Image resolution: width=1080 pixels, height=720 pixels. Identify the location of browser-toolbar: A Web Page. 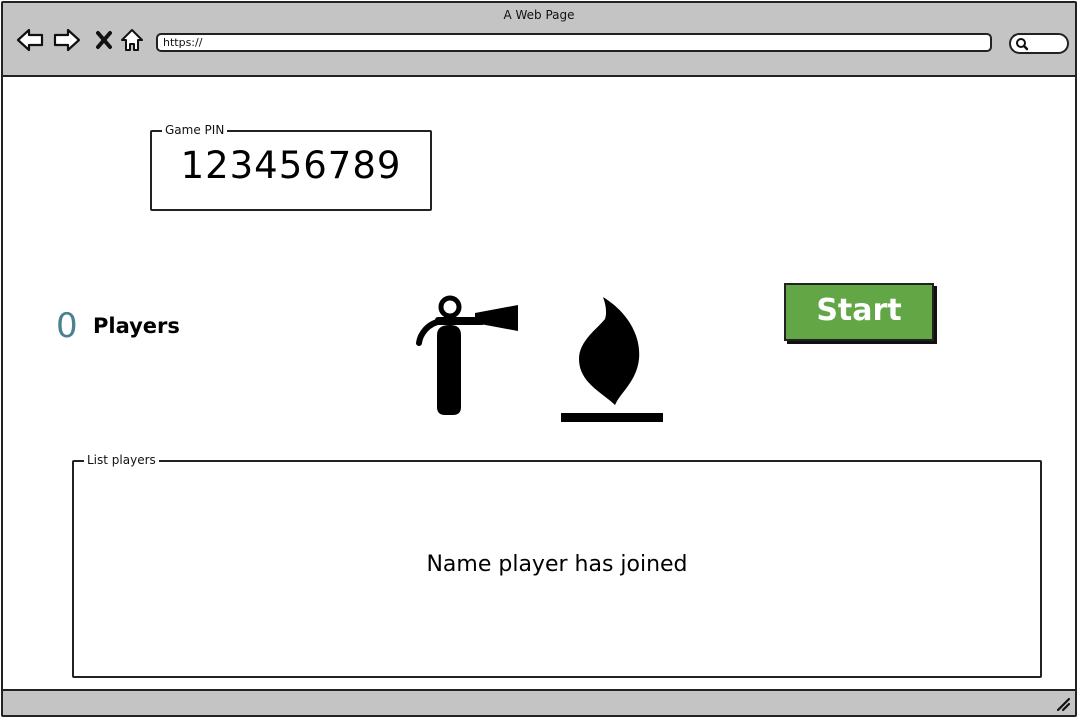
(539, 40).